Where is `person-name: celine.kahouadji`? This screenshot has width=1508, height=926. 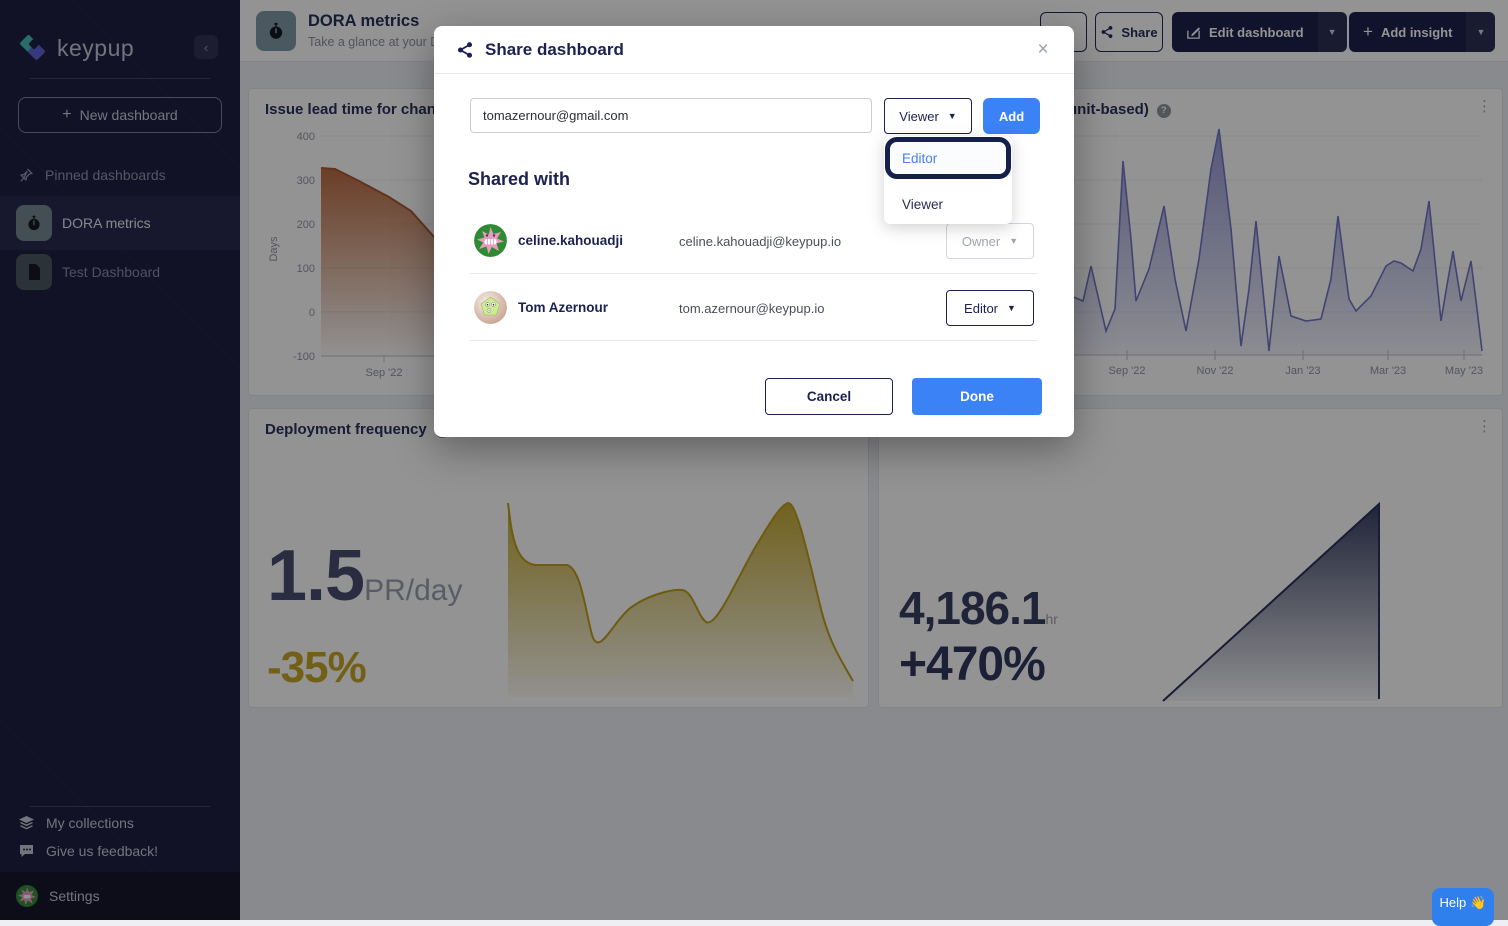 person-name: celine.kahouadji is located at coordinates (570, 240).